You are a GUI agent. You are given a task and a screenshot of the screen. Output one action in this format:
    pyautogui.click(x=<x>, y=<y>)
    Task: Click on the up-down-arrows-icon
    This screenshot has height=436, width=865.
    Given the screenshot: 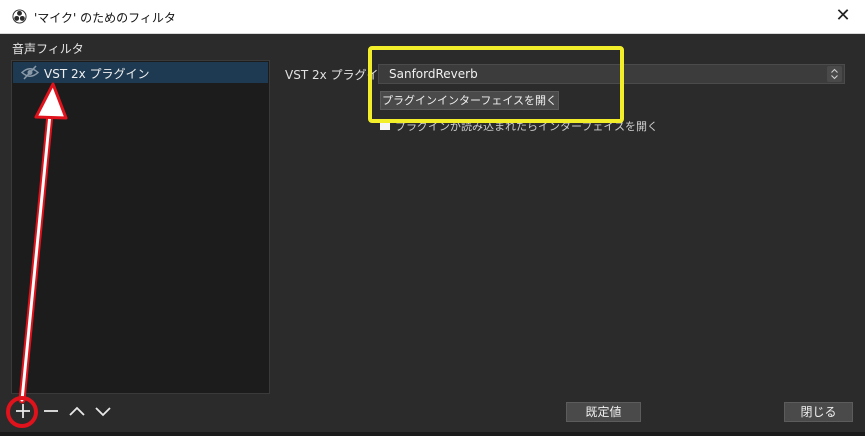 What is the action you would take?
    pyautogui.click(x=834, y=74)
    